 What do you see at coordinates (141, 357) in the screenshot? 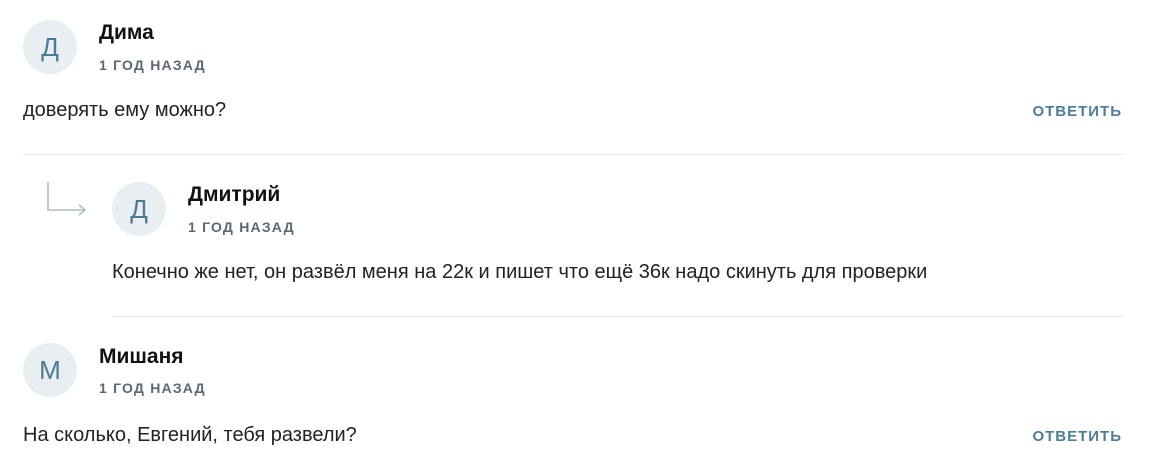
I see `comment-author: Мишаня` at bounding box center [141, 357].